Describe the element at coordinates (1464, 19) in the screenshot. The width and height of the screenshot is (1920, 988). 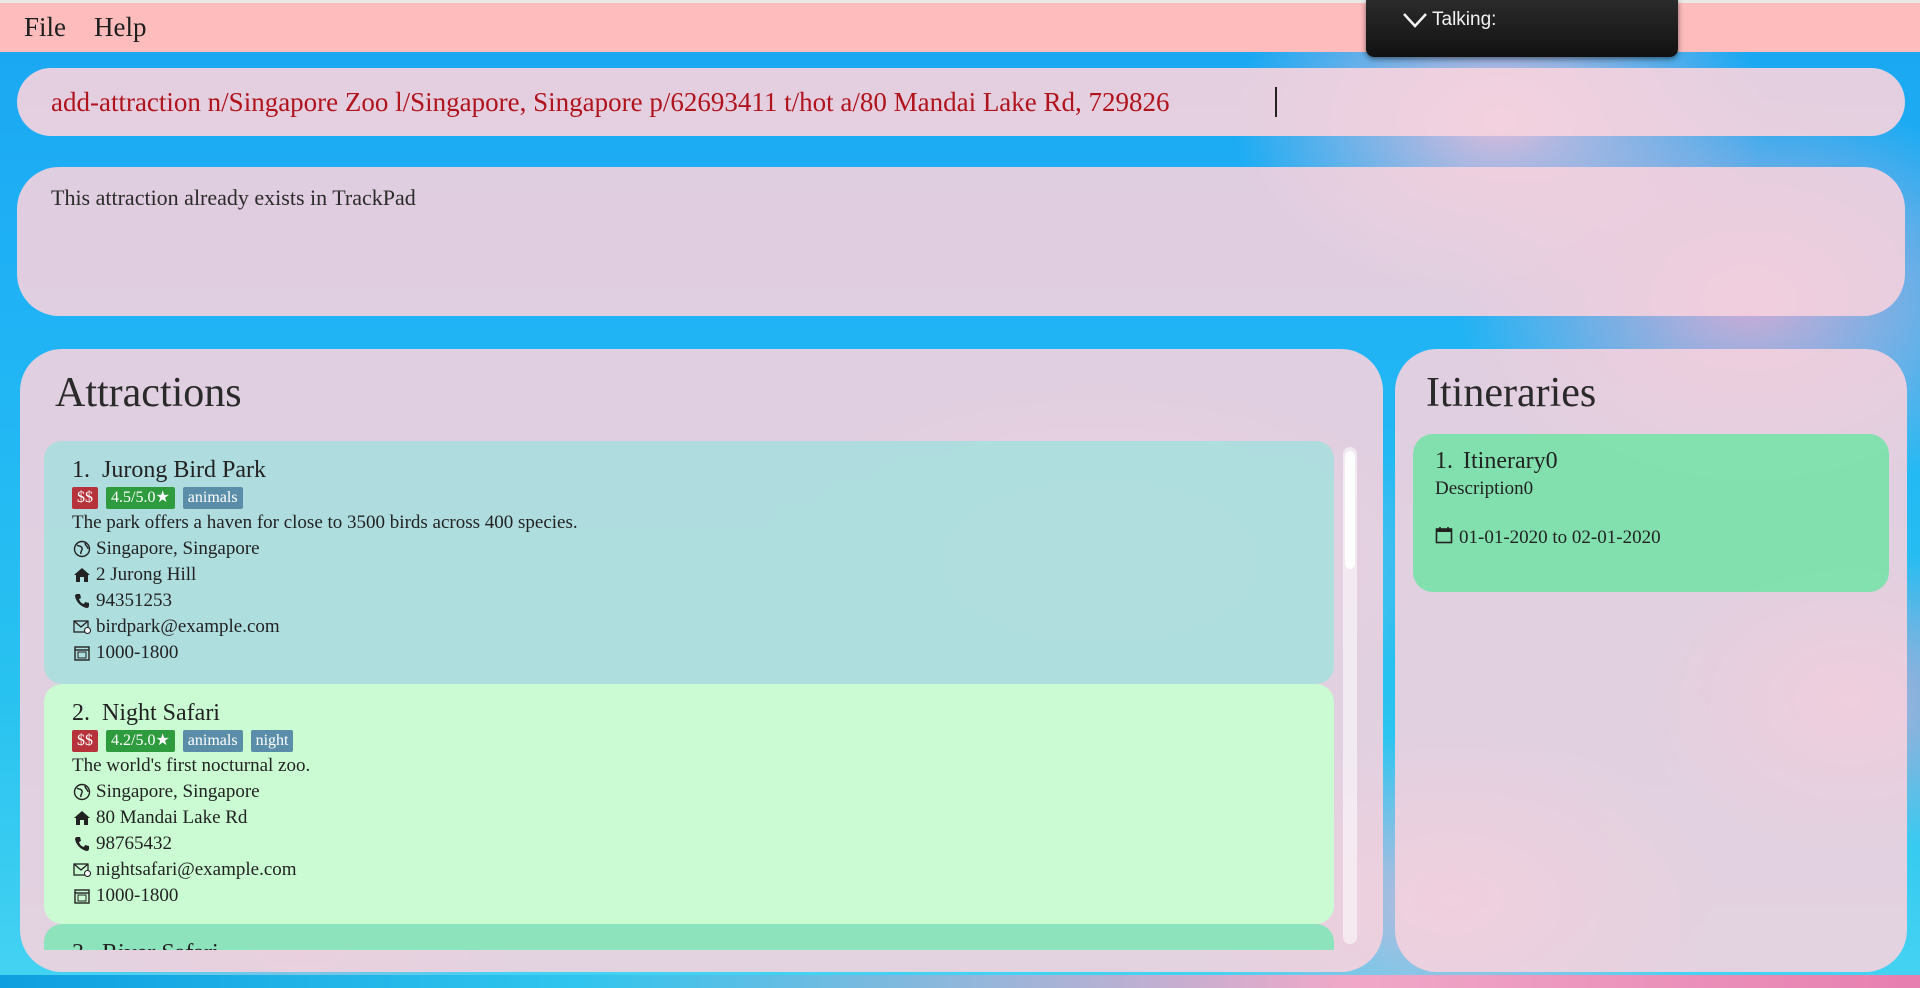
I see `talking-label: Talking:` at that location.